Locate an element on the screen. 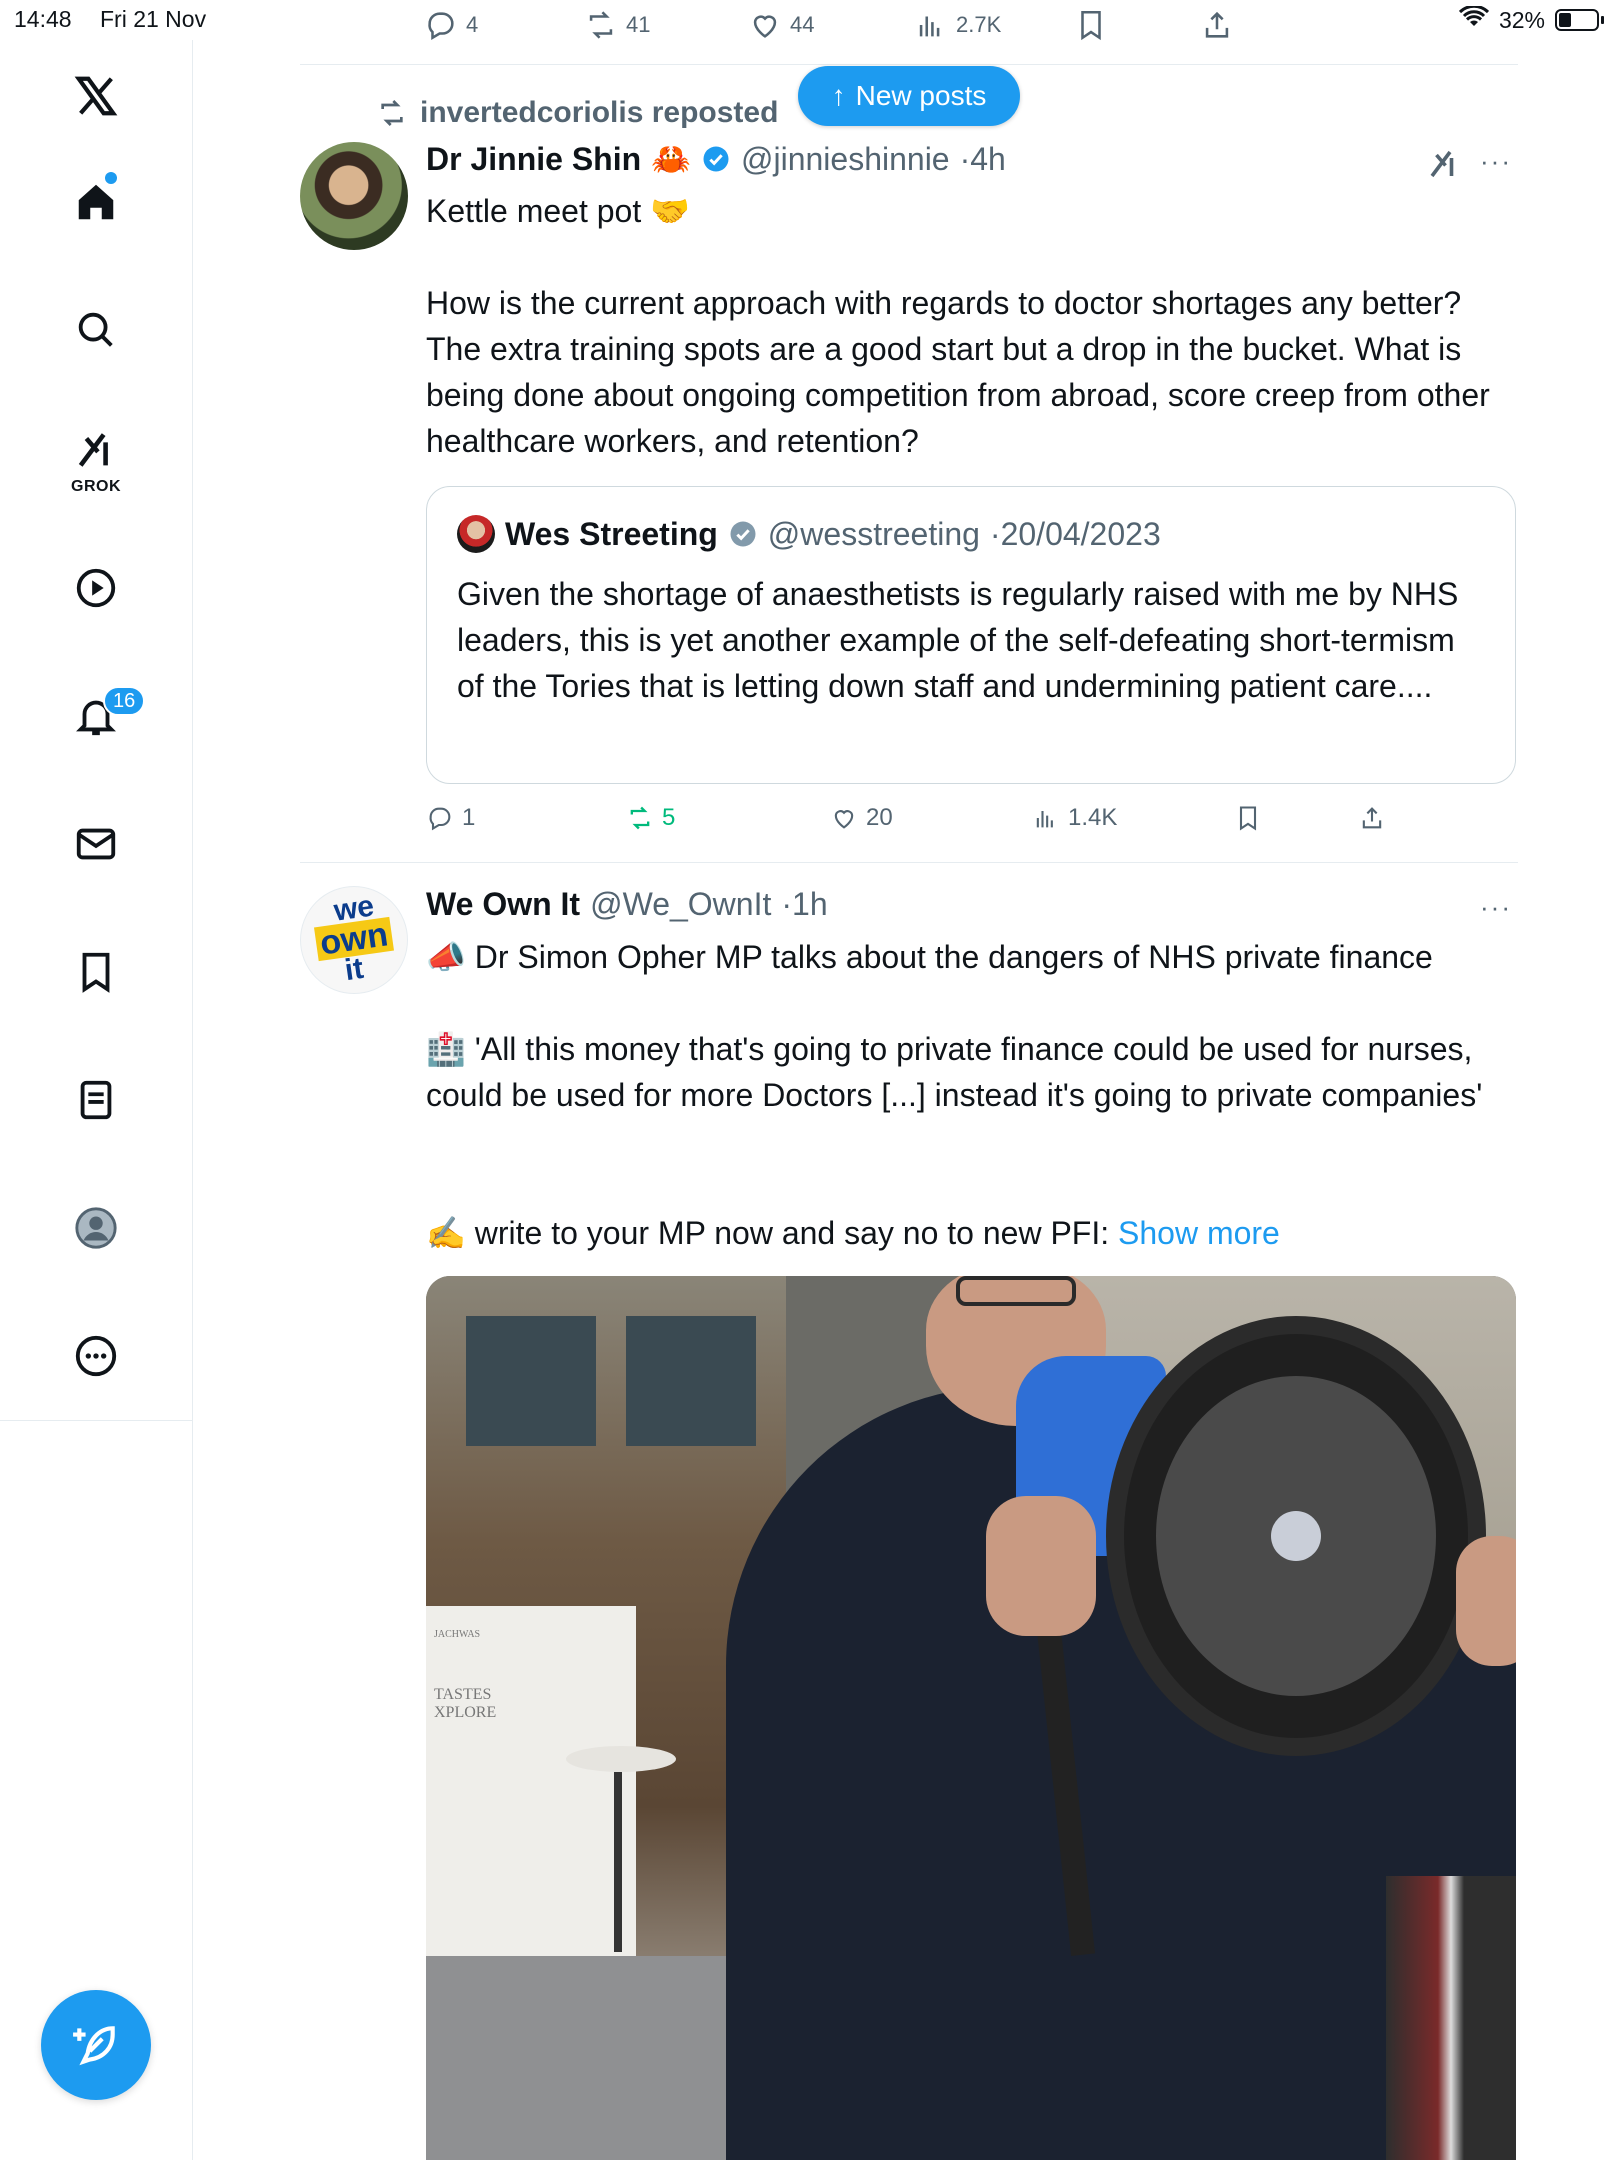 Image resolution: width=1620 pixels, height=2160 pixels. top-reply-count: 4 is located at coordinates (472, 24).